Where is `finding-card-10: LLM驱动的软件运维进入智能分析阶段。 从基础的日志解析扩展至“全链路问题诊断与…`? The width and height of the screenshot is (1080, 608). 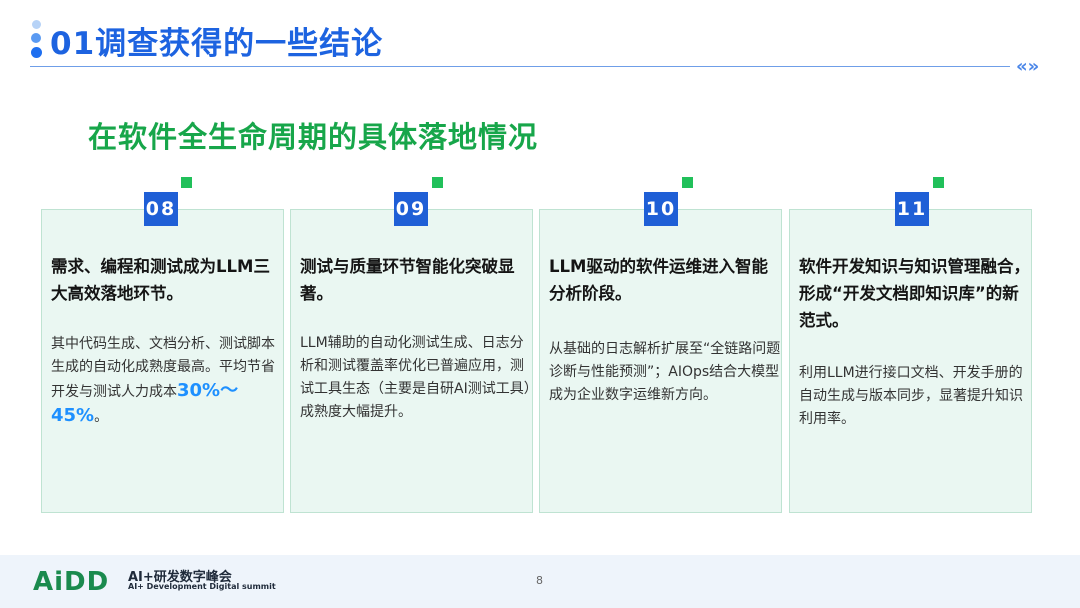 finding-card-10: LLM驱动的软件运维进入智能分析阶段。 从基础的日志解析扩展至“全链路问题诊断与… is located at coordinates (660, 361).